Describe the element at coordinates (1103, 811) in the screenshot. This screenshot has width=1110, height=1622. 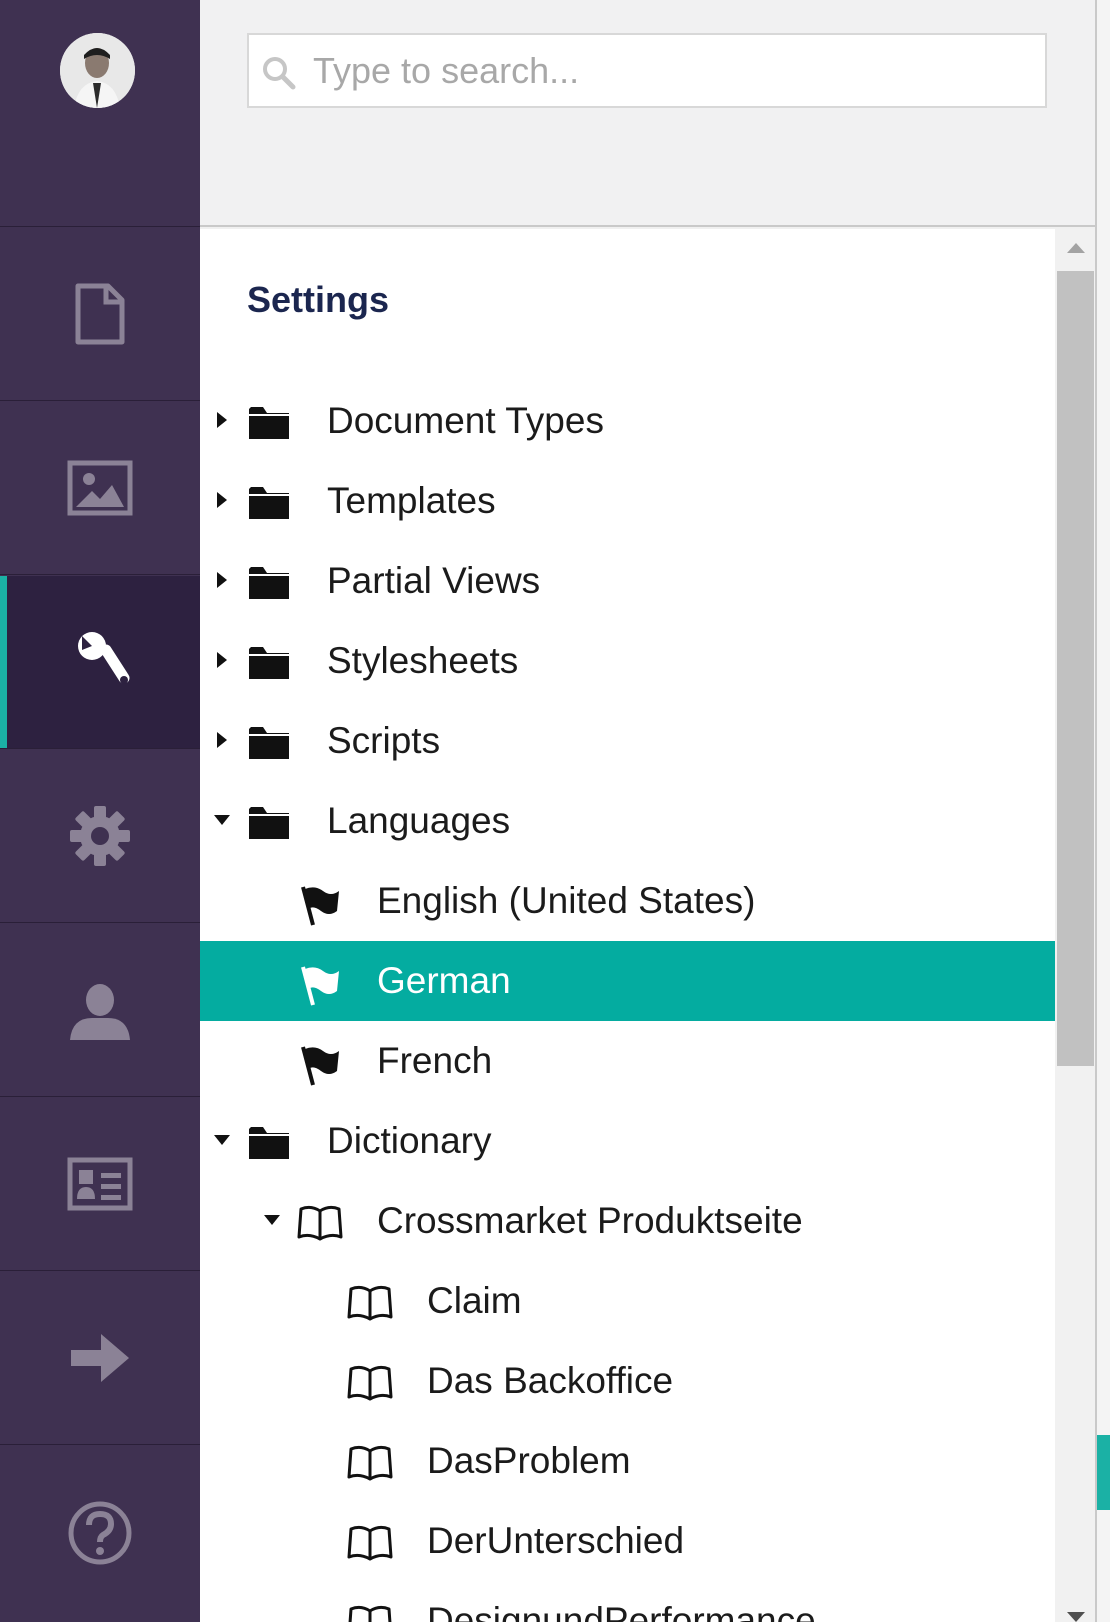
I see `adjacent-panel` at that location.